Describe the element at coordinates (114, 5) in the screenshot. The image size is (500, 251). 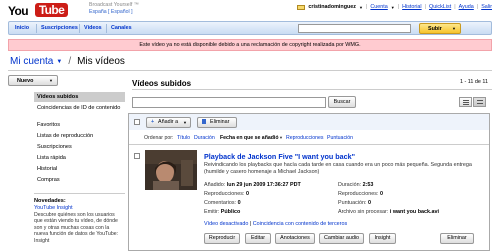
I see `tagline: Broadcast Yourself ™` at that location.